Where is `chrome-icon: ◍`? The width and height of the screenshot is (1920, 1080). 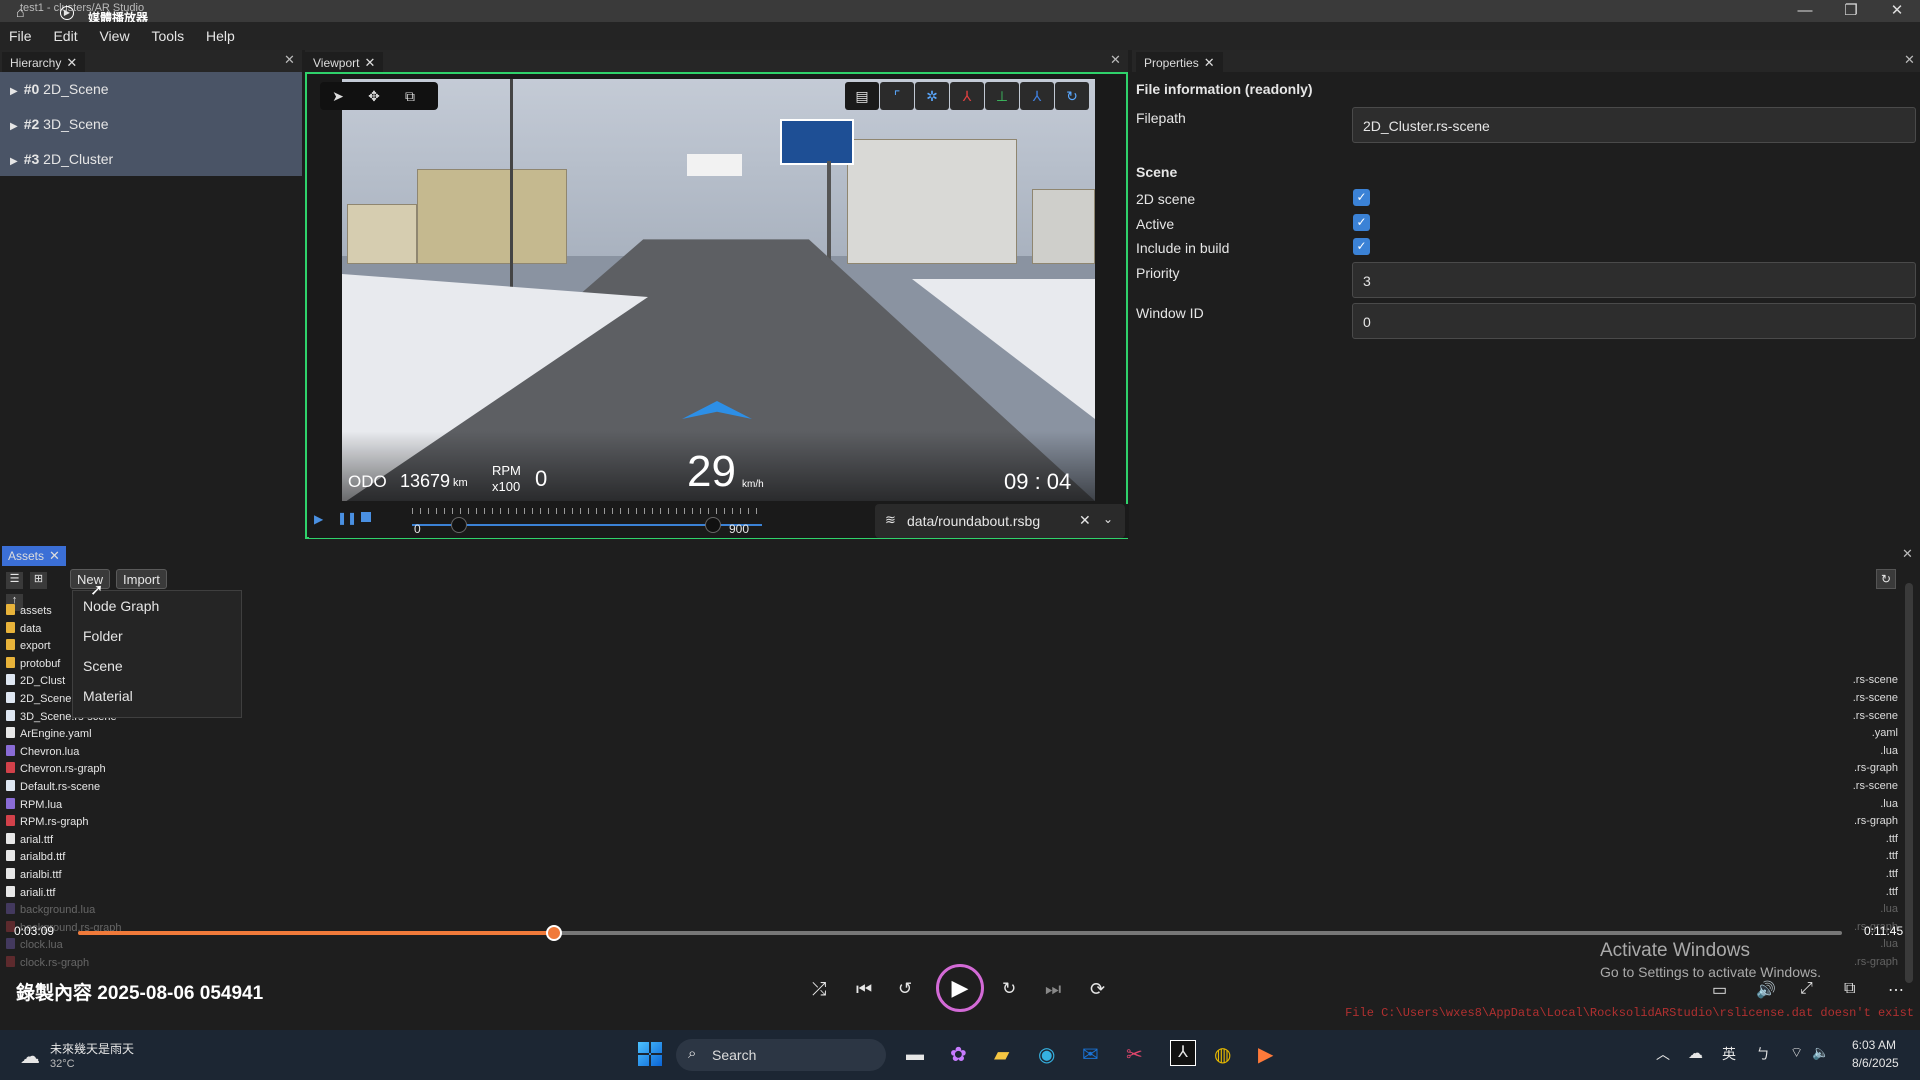
chrome-icon: ◍ is located at coordinates (1222, 1054).